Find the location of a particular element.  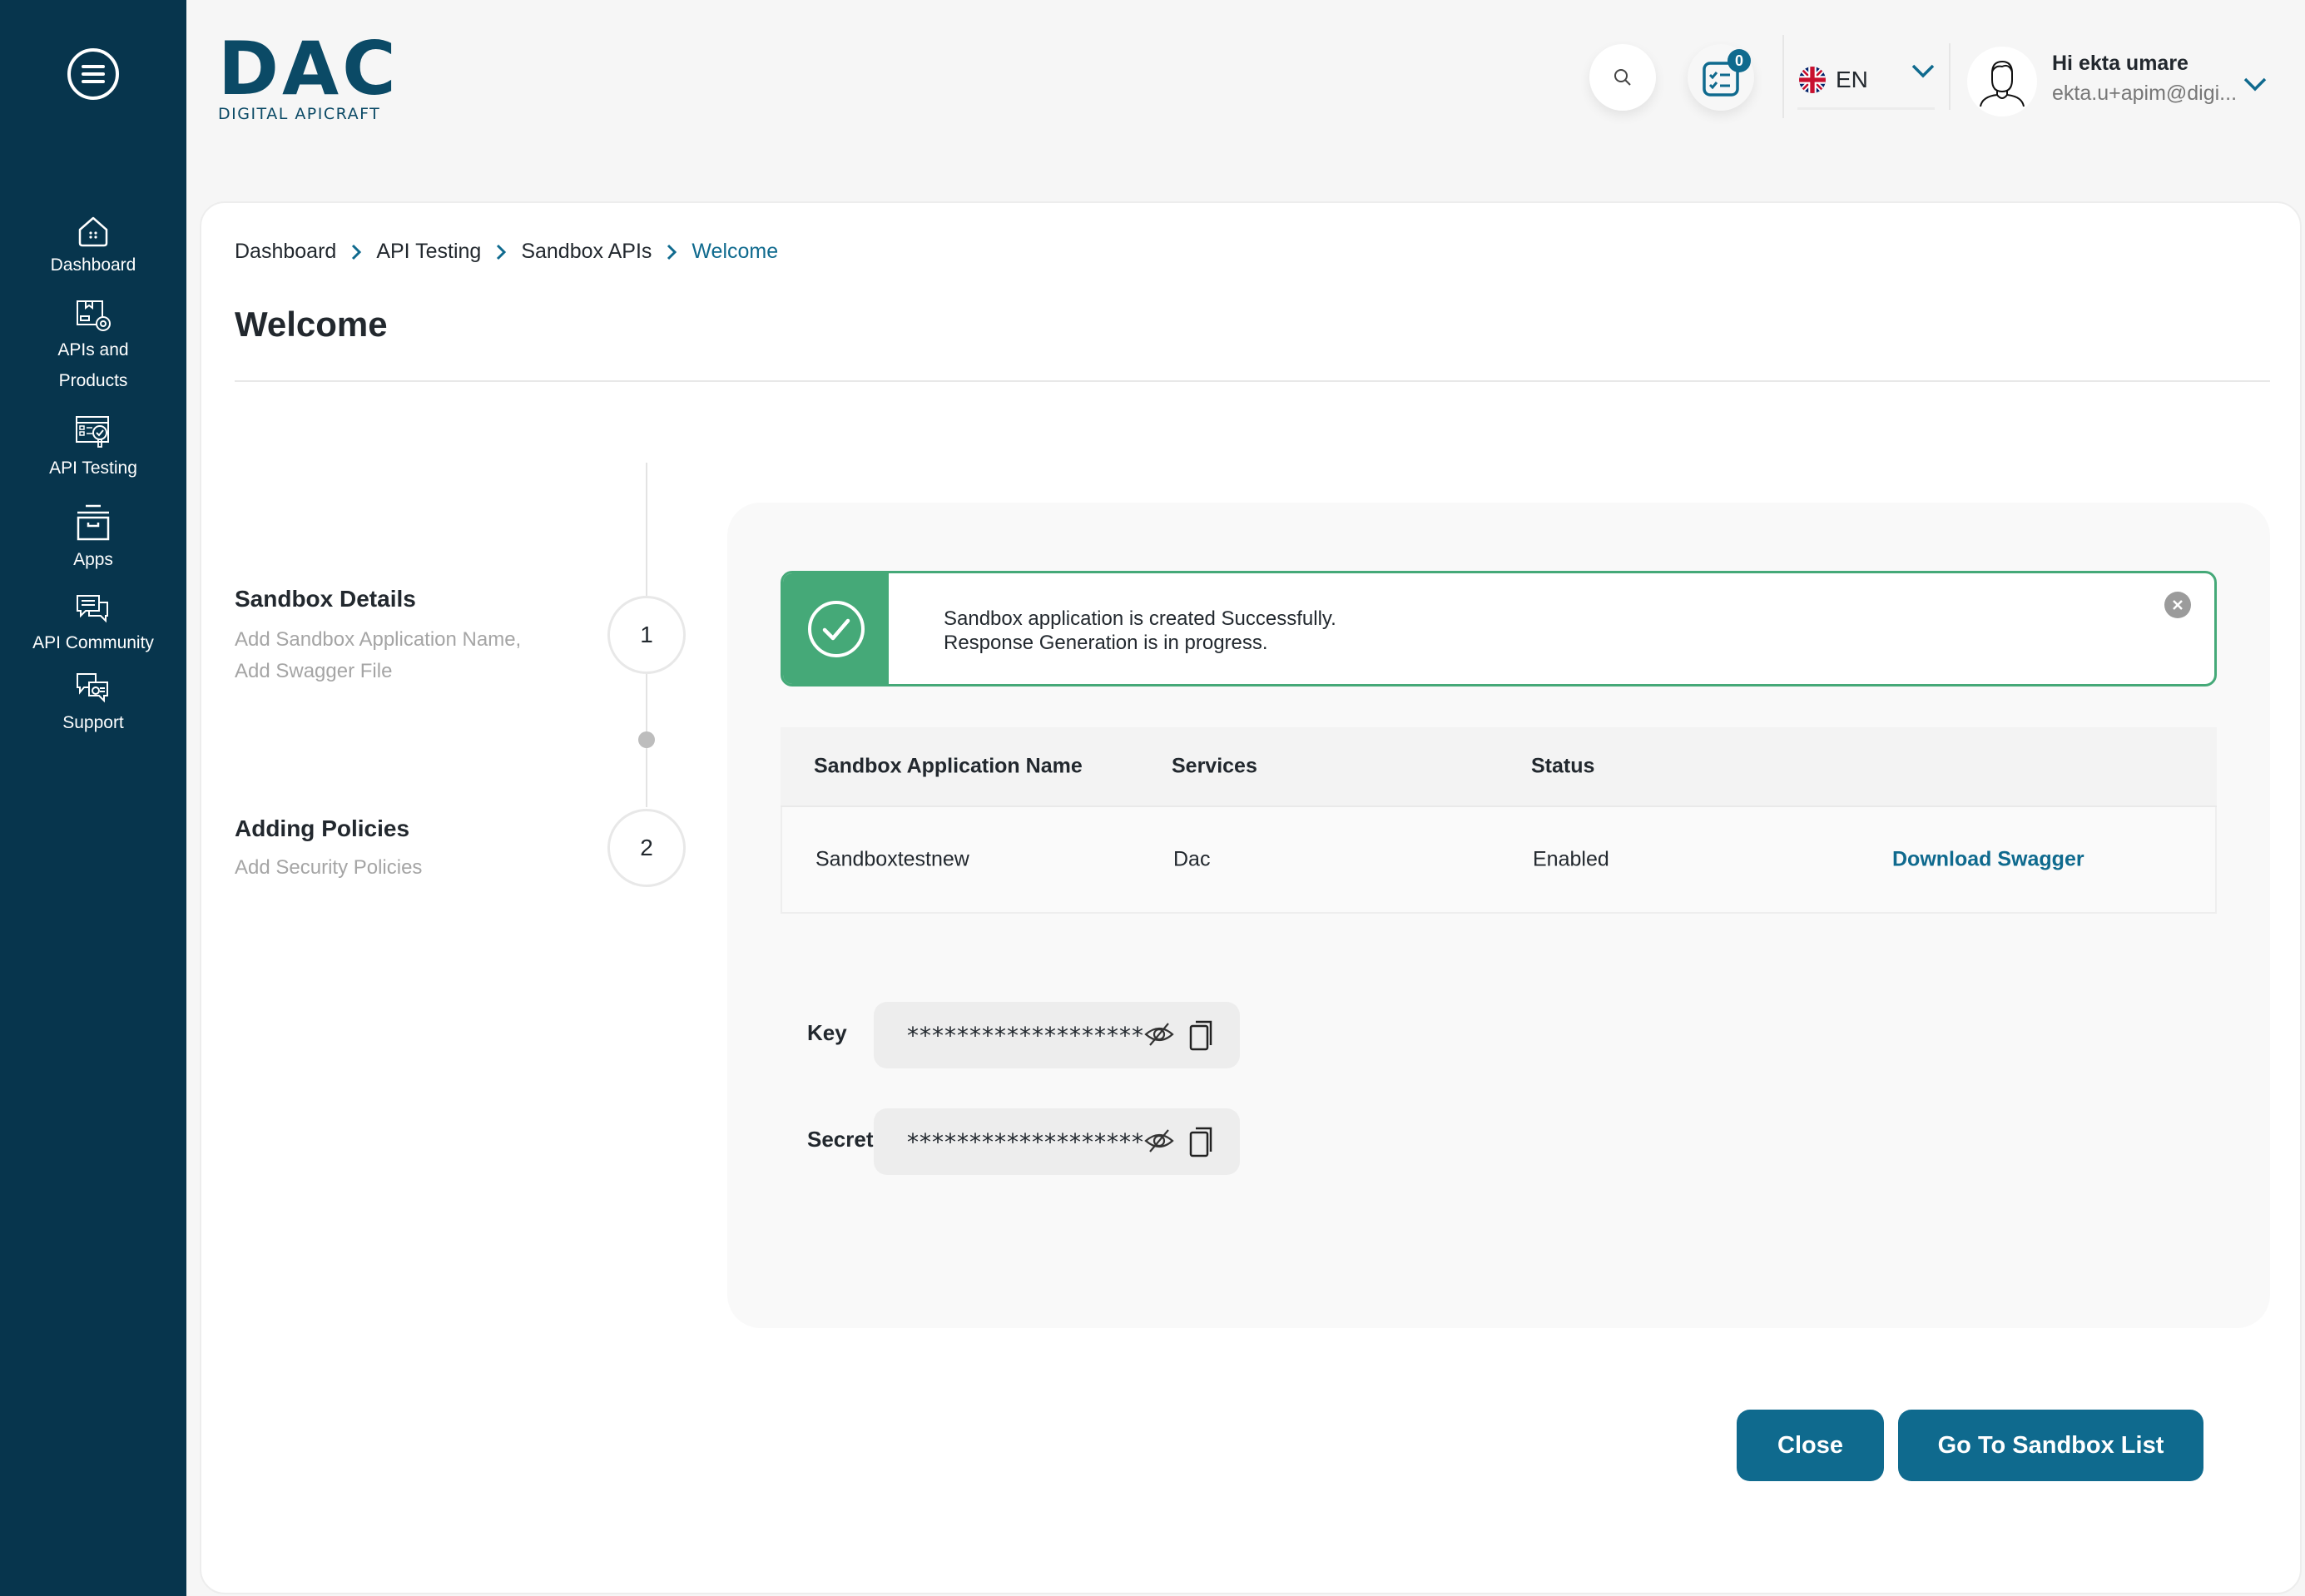

user-menu-chevron-icon is located at coordinates (2255, 84).